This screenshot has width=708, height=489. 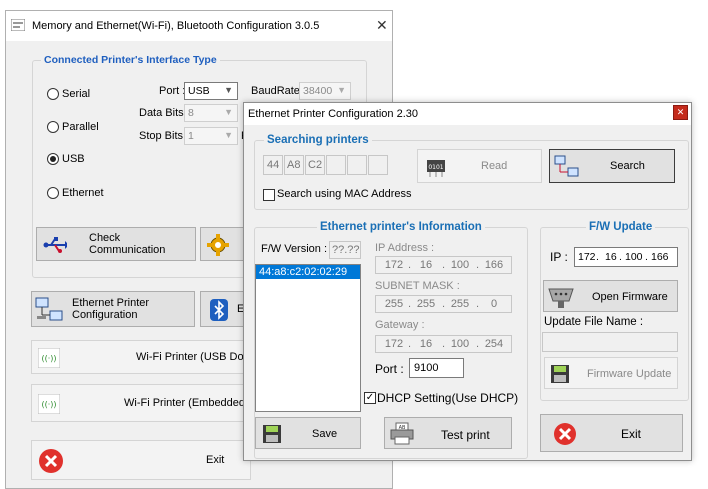 I want to click on bluetooth-icon, so click(x=219, y=311).